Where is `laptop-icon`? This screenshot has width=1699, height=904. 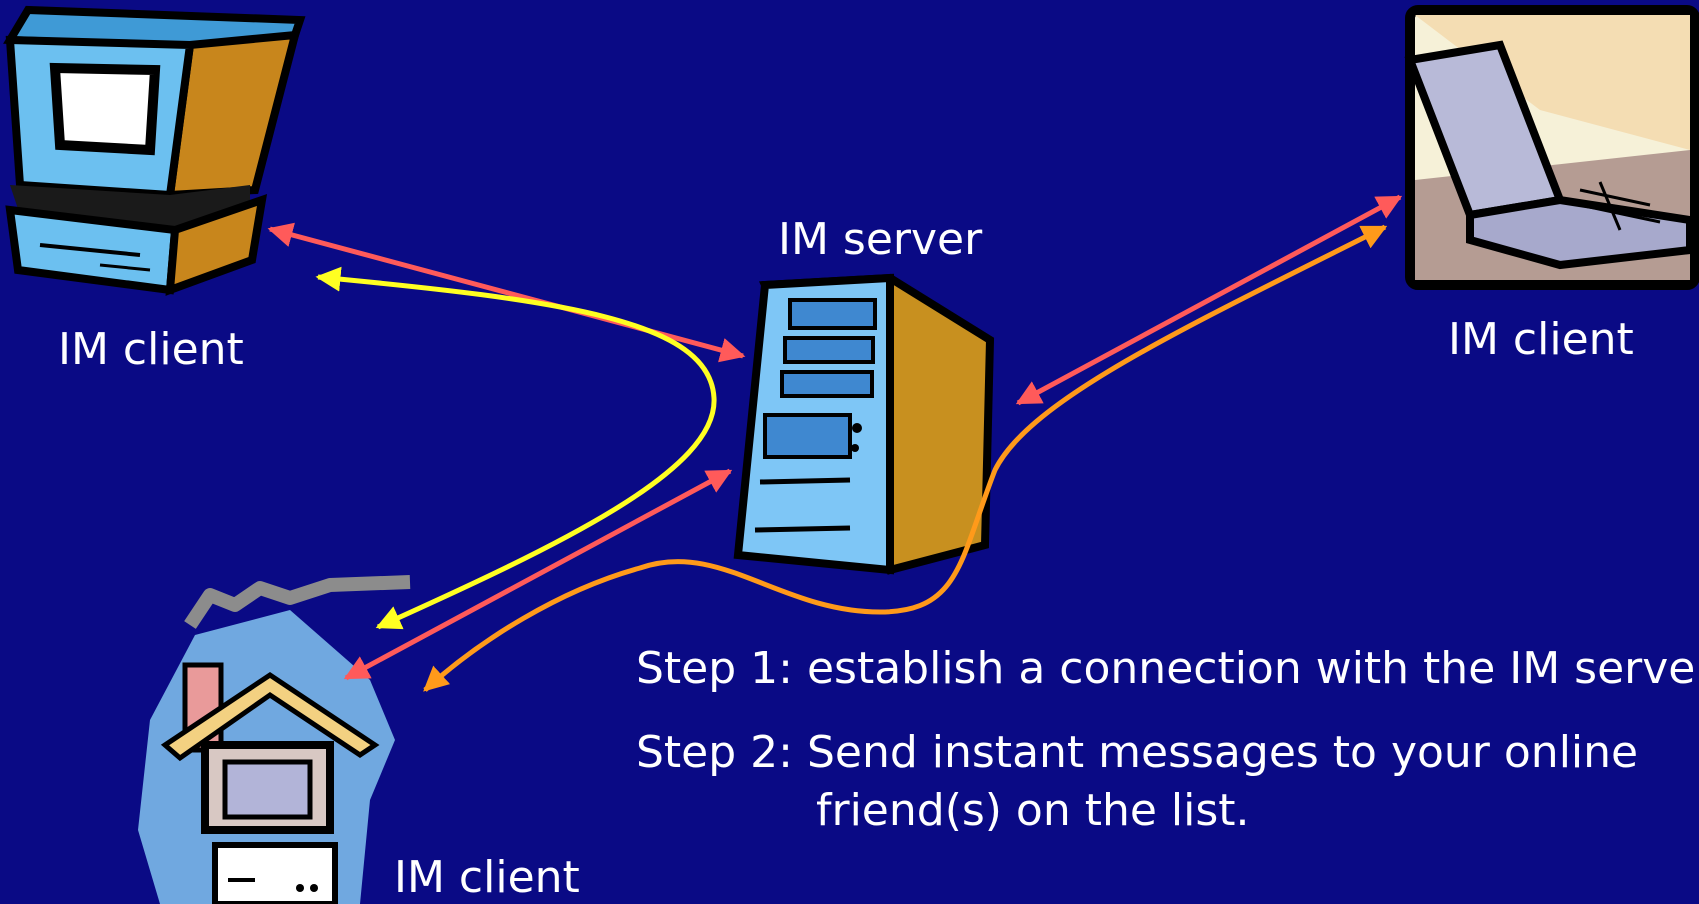 laptop-icon is located at coordinates (1551, 147).